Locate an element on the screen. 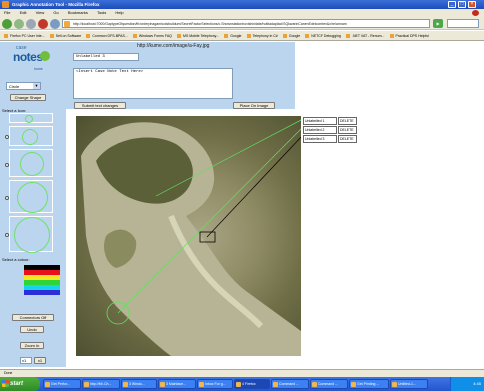 This screenshot has height=391, width=484. colour-swatch-blue is located at coordinates (42, 292).